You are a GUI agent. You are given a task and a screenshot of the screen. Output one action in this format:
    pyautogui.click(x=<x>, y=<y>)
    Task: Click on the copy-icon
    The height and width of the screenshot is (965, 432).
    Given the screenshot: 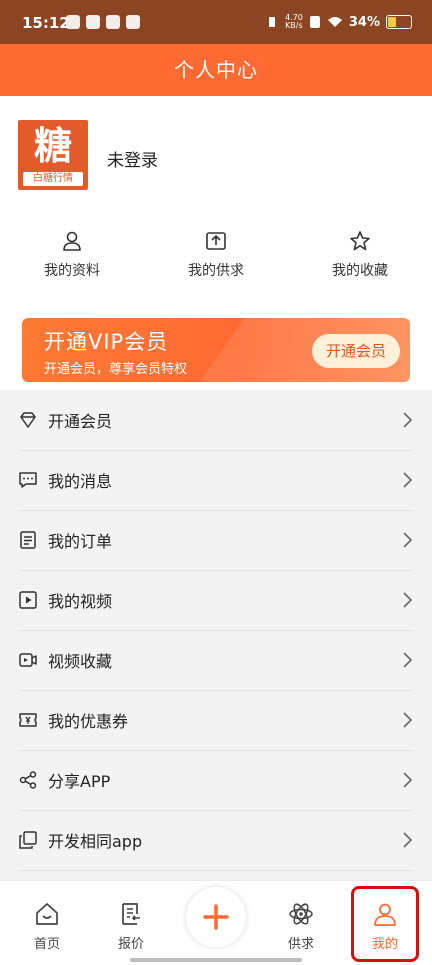 What is the action you would take?
    pyautogui.click(x=28, y=840)
    